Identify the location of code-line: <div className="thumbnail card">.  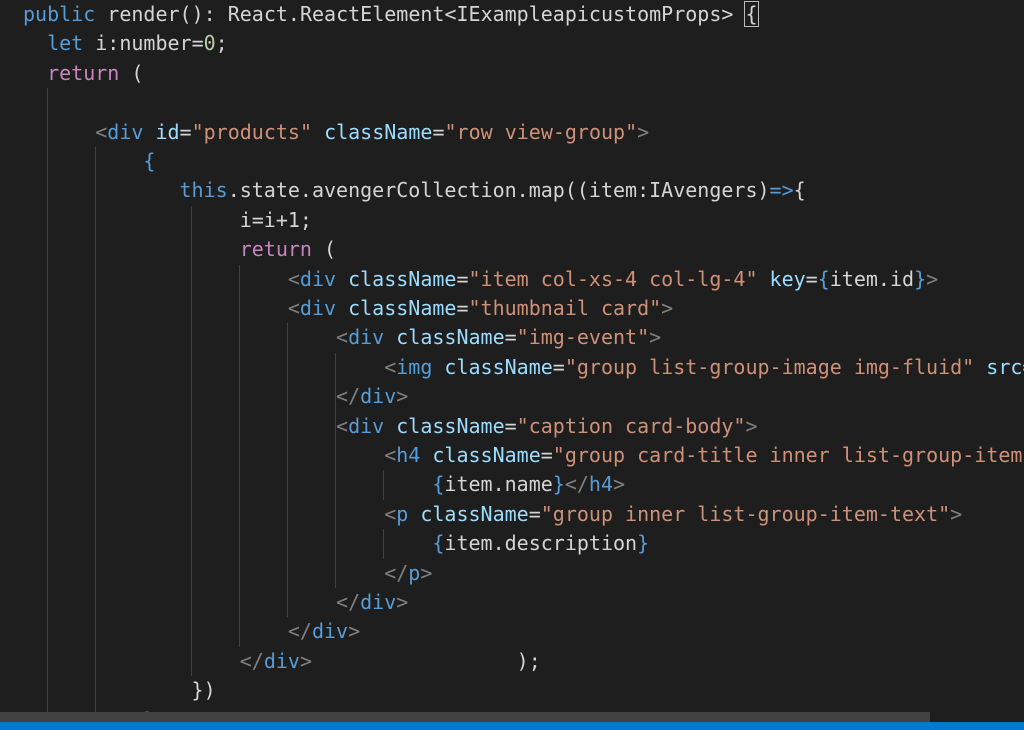
(480, 308).